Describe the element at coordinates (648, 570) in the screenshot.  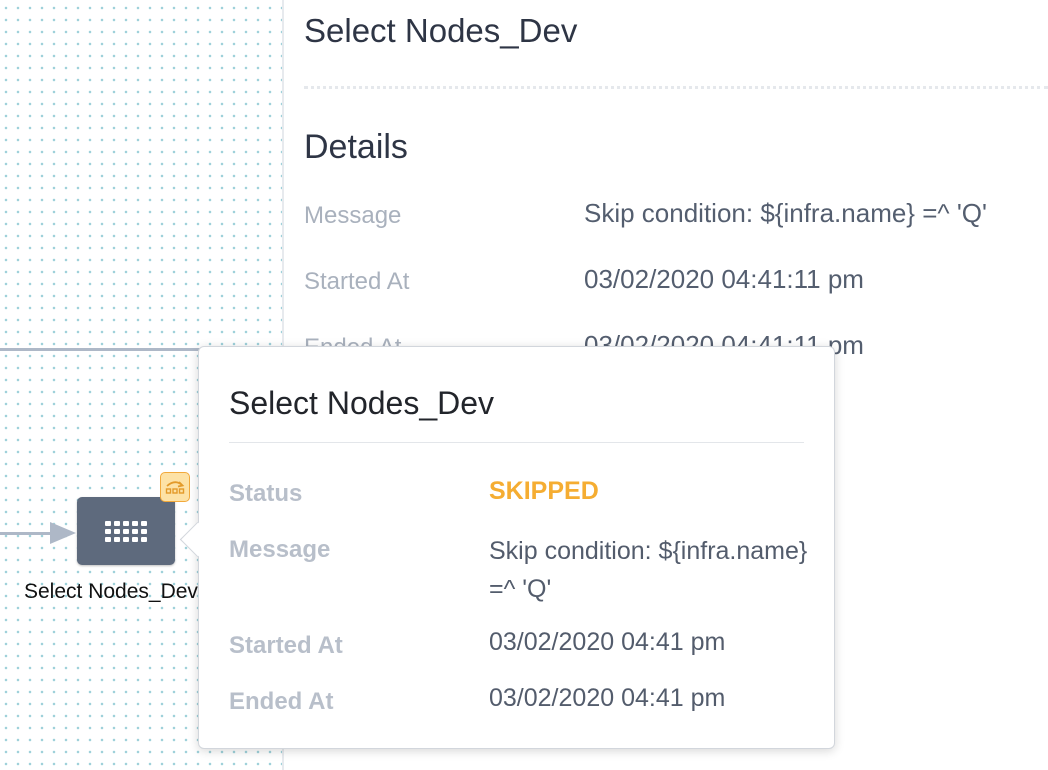
I see `tooltip-message-value: Skip condition: ${infra.name} =^ 'Q'` at that location.